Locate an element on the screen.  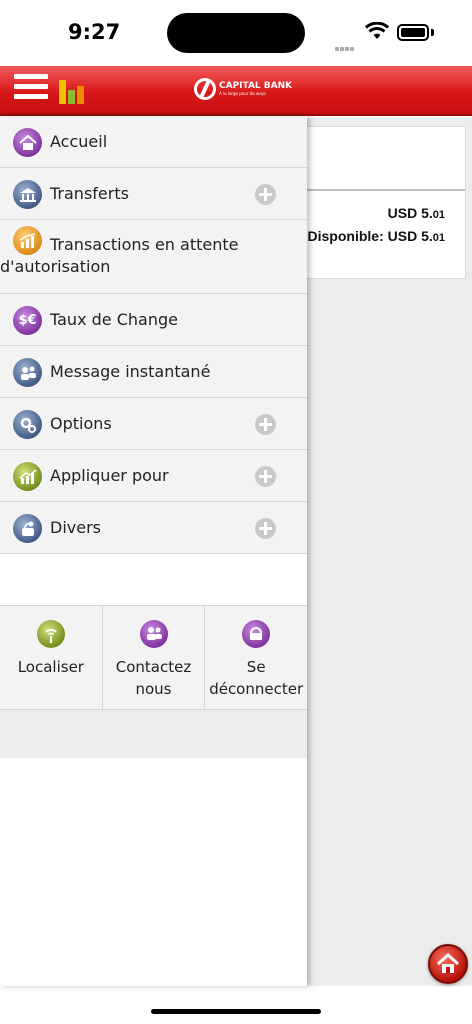
menu-label-divers: Divers is located at coordinates (75, 527).